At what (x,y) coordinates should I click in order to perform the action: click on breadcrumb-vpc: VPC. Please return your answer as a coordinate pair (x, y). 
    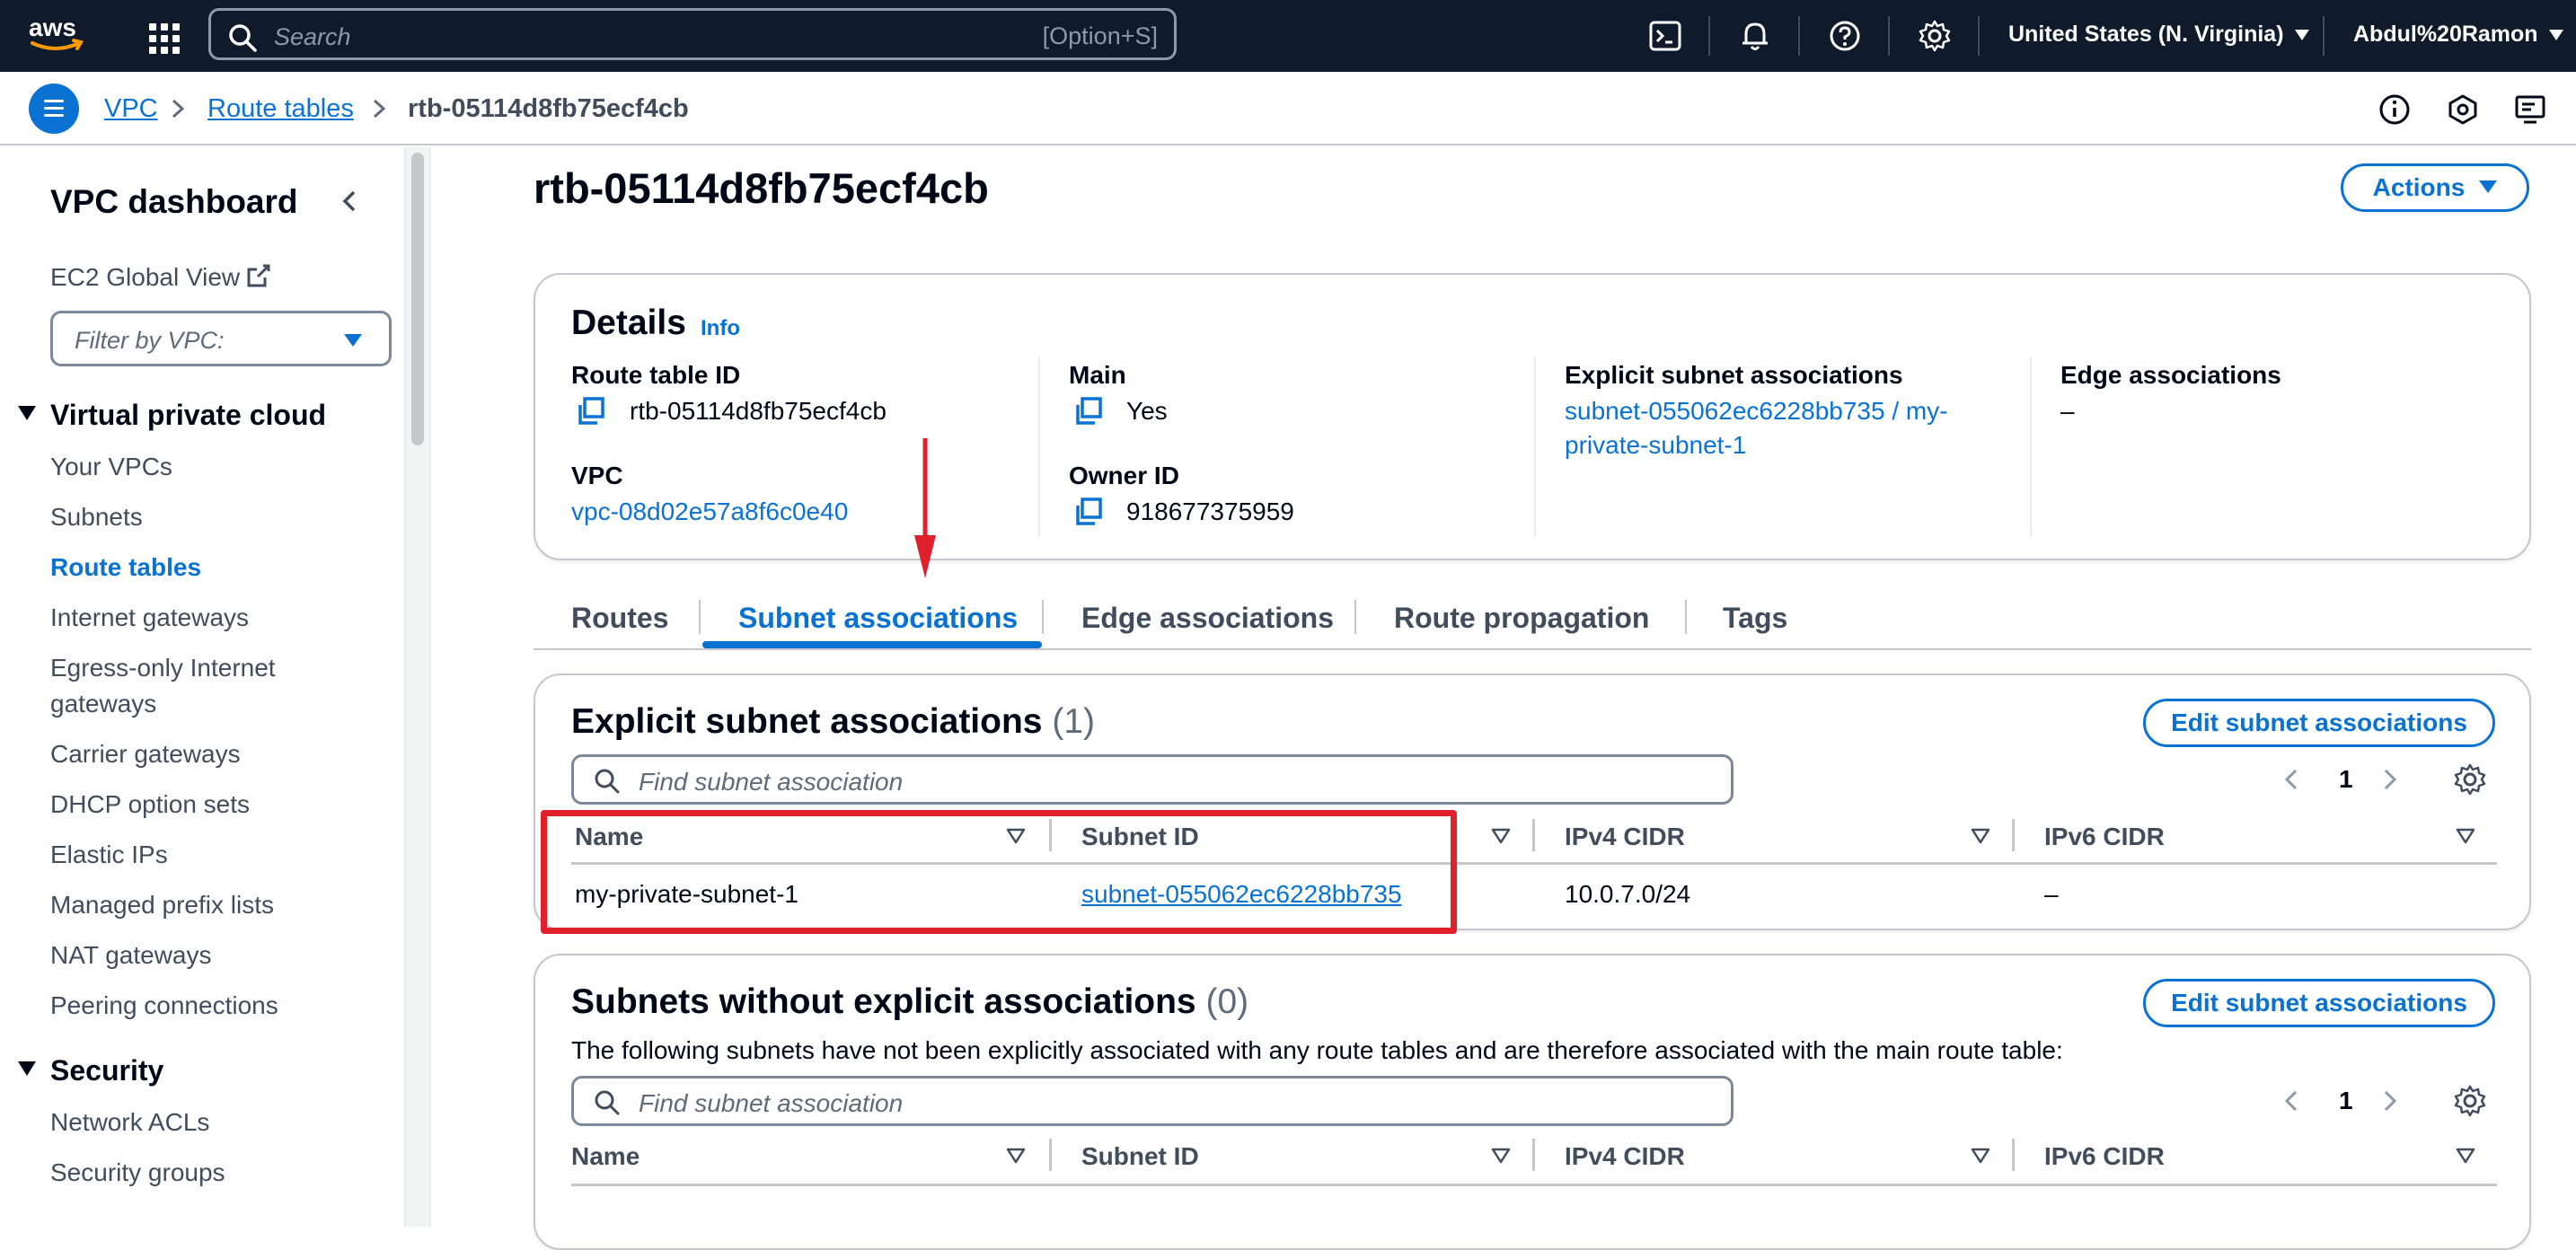
    Looking at the image, I should click on (131, 109).